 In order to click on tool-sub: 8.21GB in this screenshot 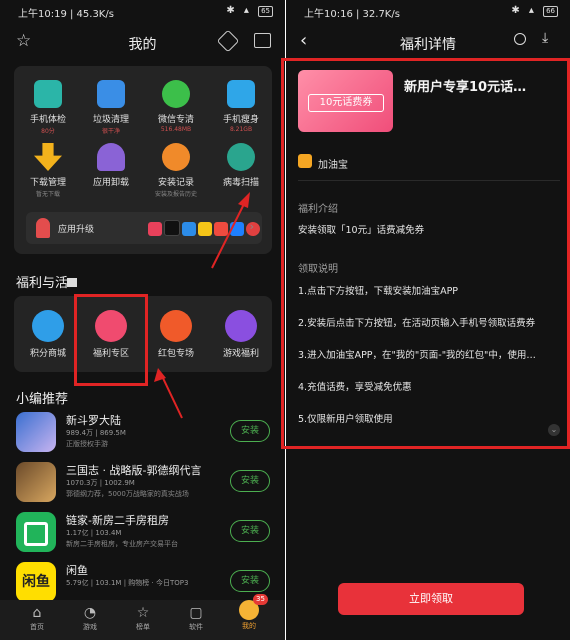, I will do `click(241, 129)`.